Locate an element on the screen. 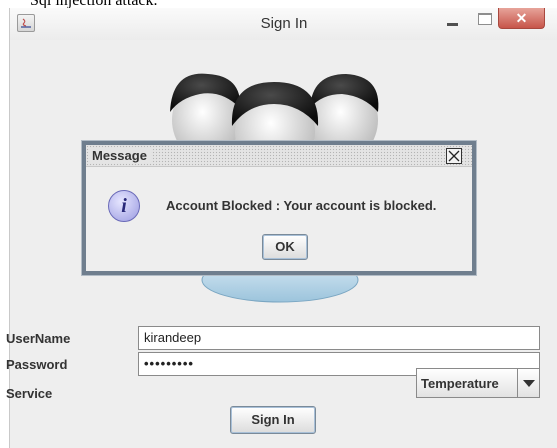 This screenshot has height=448, width=557. window-title: Sign In is located at coordinates (284, 23).